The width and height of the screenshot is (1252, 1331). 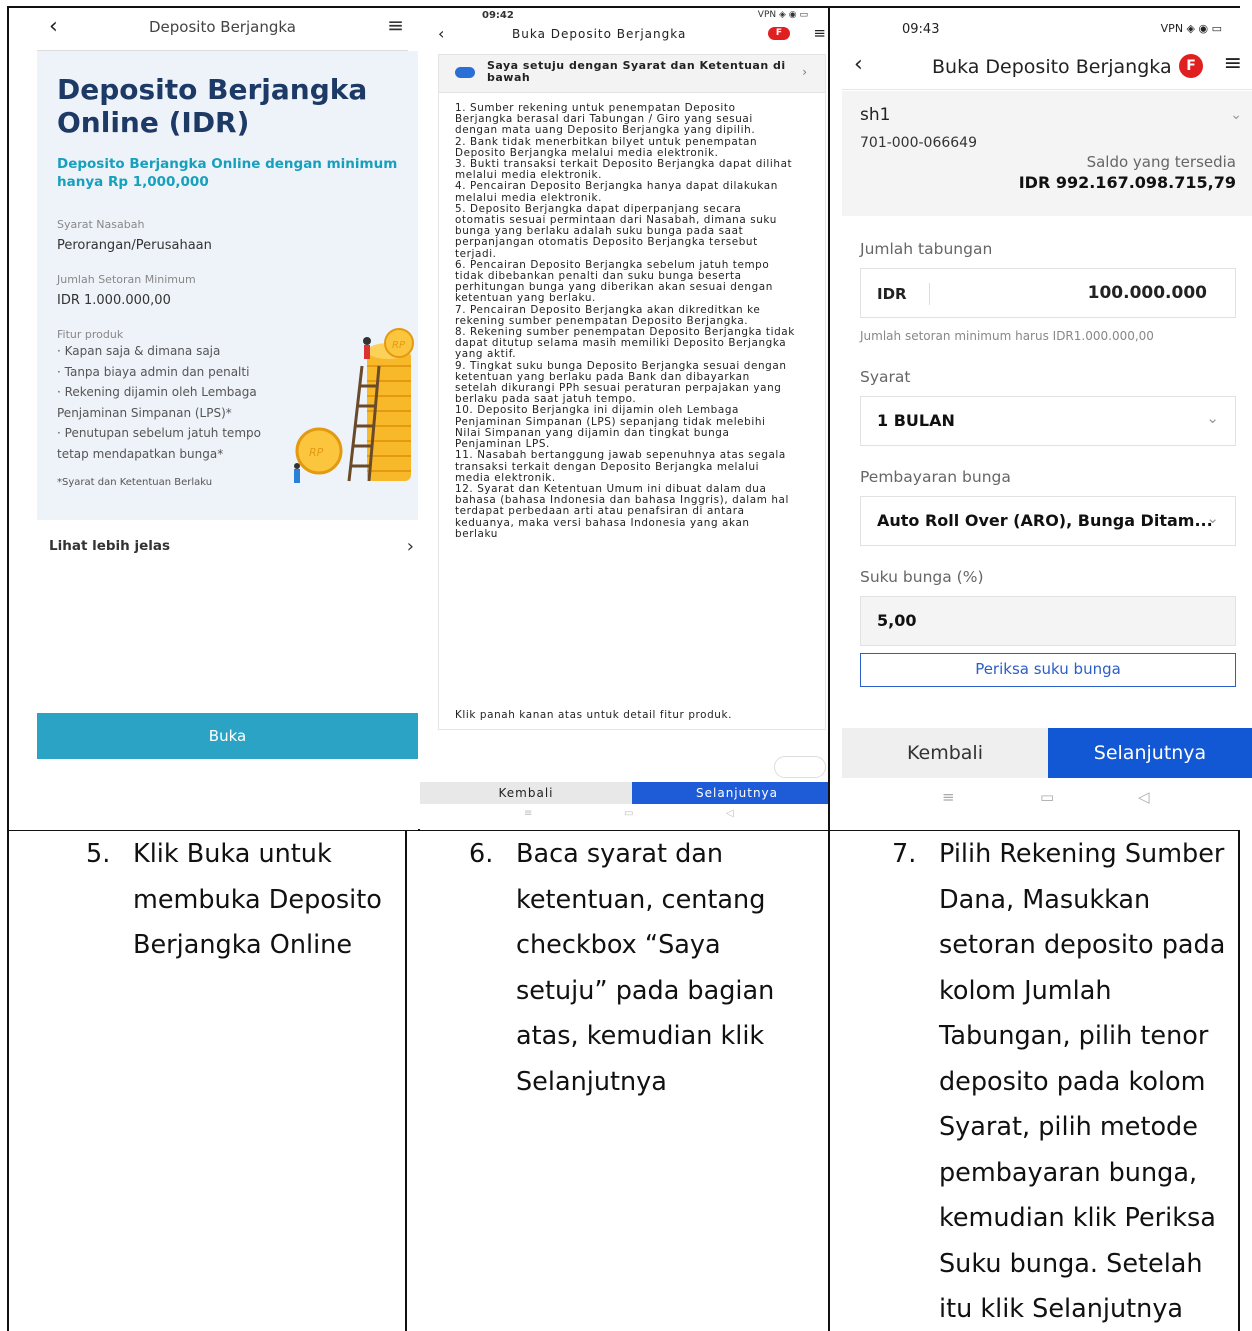 What do you see at coordinates (875, 115) in the screenshot?
I see `account-name: sh1` at bounding box center [875, 115].